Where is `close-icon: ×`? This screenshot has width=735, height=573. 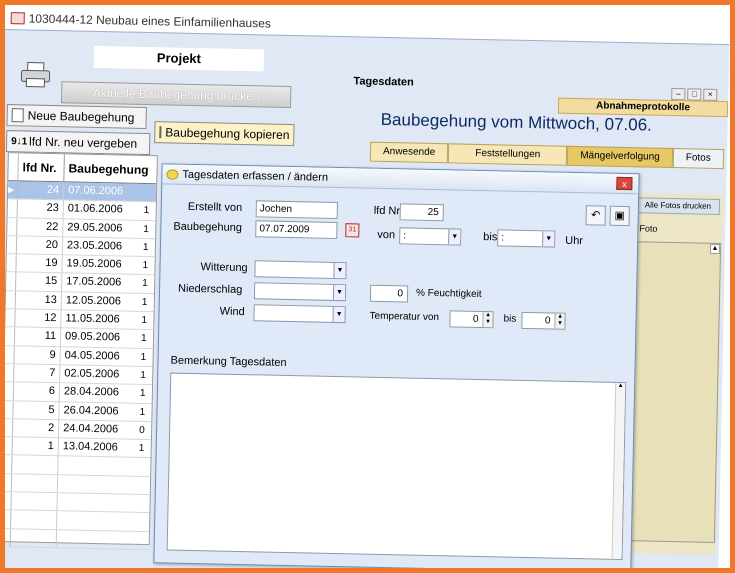 close-icon: × is located at coordinates (710, 94).